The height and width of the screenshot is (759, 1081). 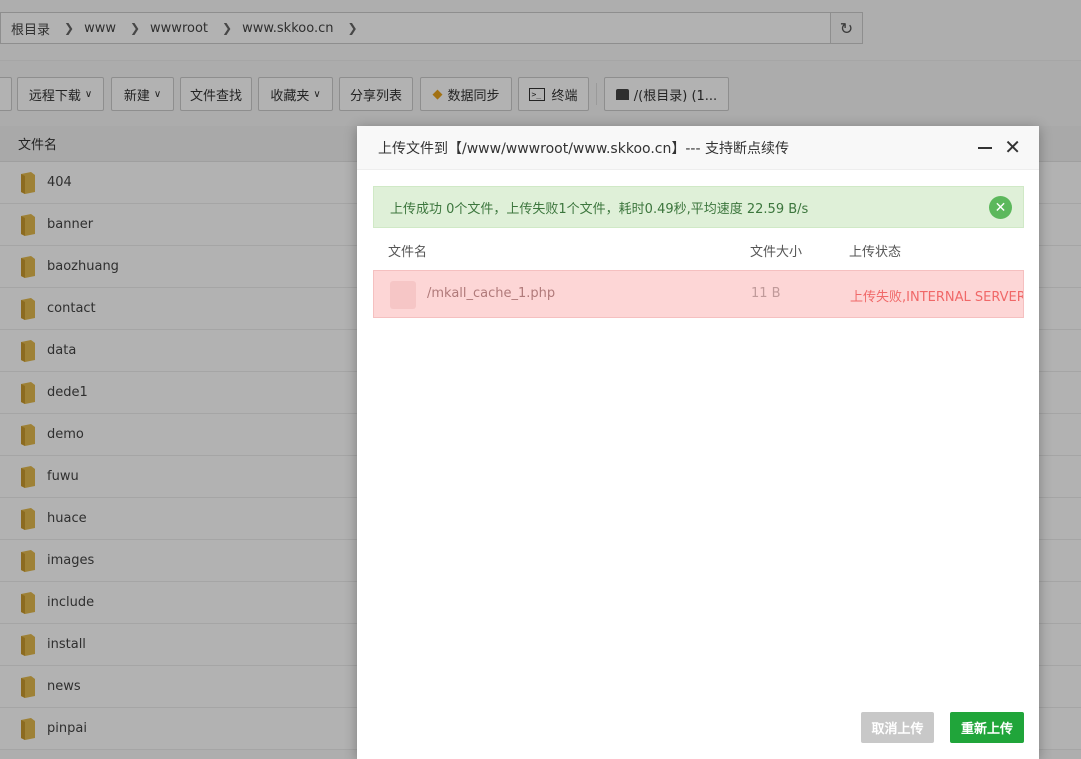 I want to click on column-status: 上传状态, so click(x=875, y=252).